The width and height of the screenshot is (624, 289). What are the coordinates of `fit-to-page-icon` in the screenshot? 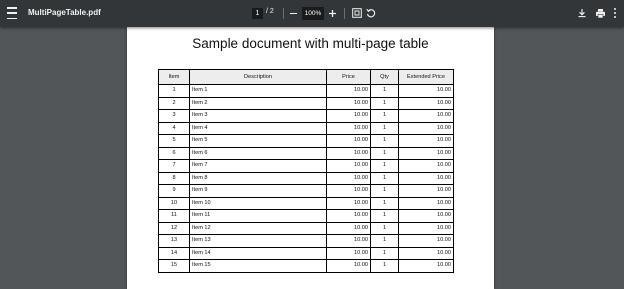 It's located at (356, 12).